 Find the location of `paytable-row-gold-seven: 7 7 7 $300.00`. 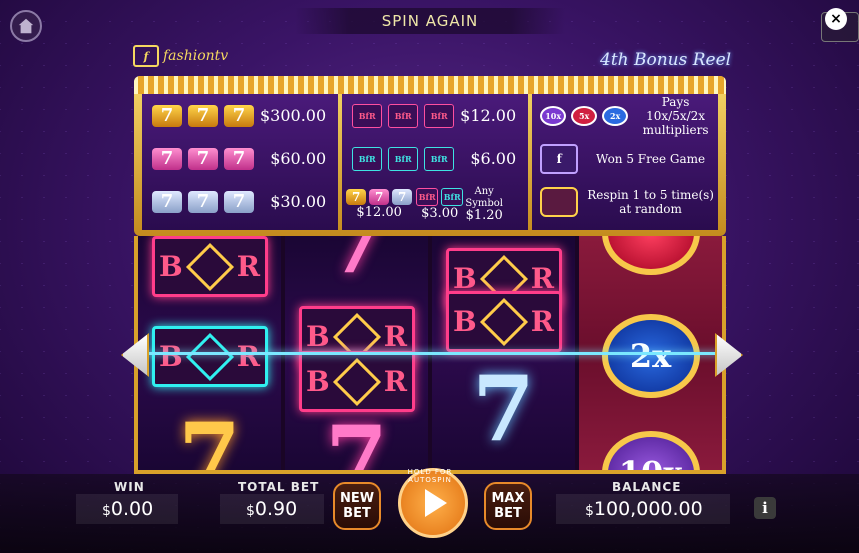

paytable-row-gold-seven: 7 7 7 $300.00 is located at coordinates (240, 115).